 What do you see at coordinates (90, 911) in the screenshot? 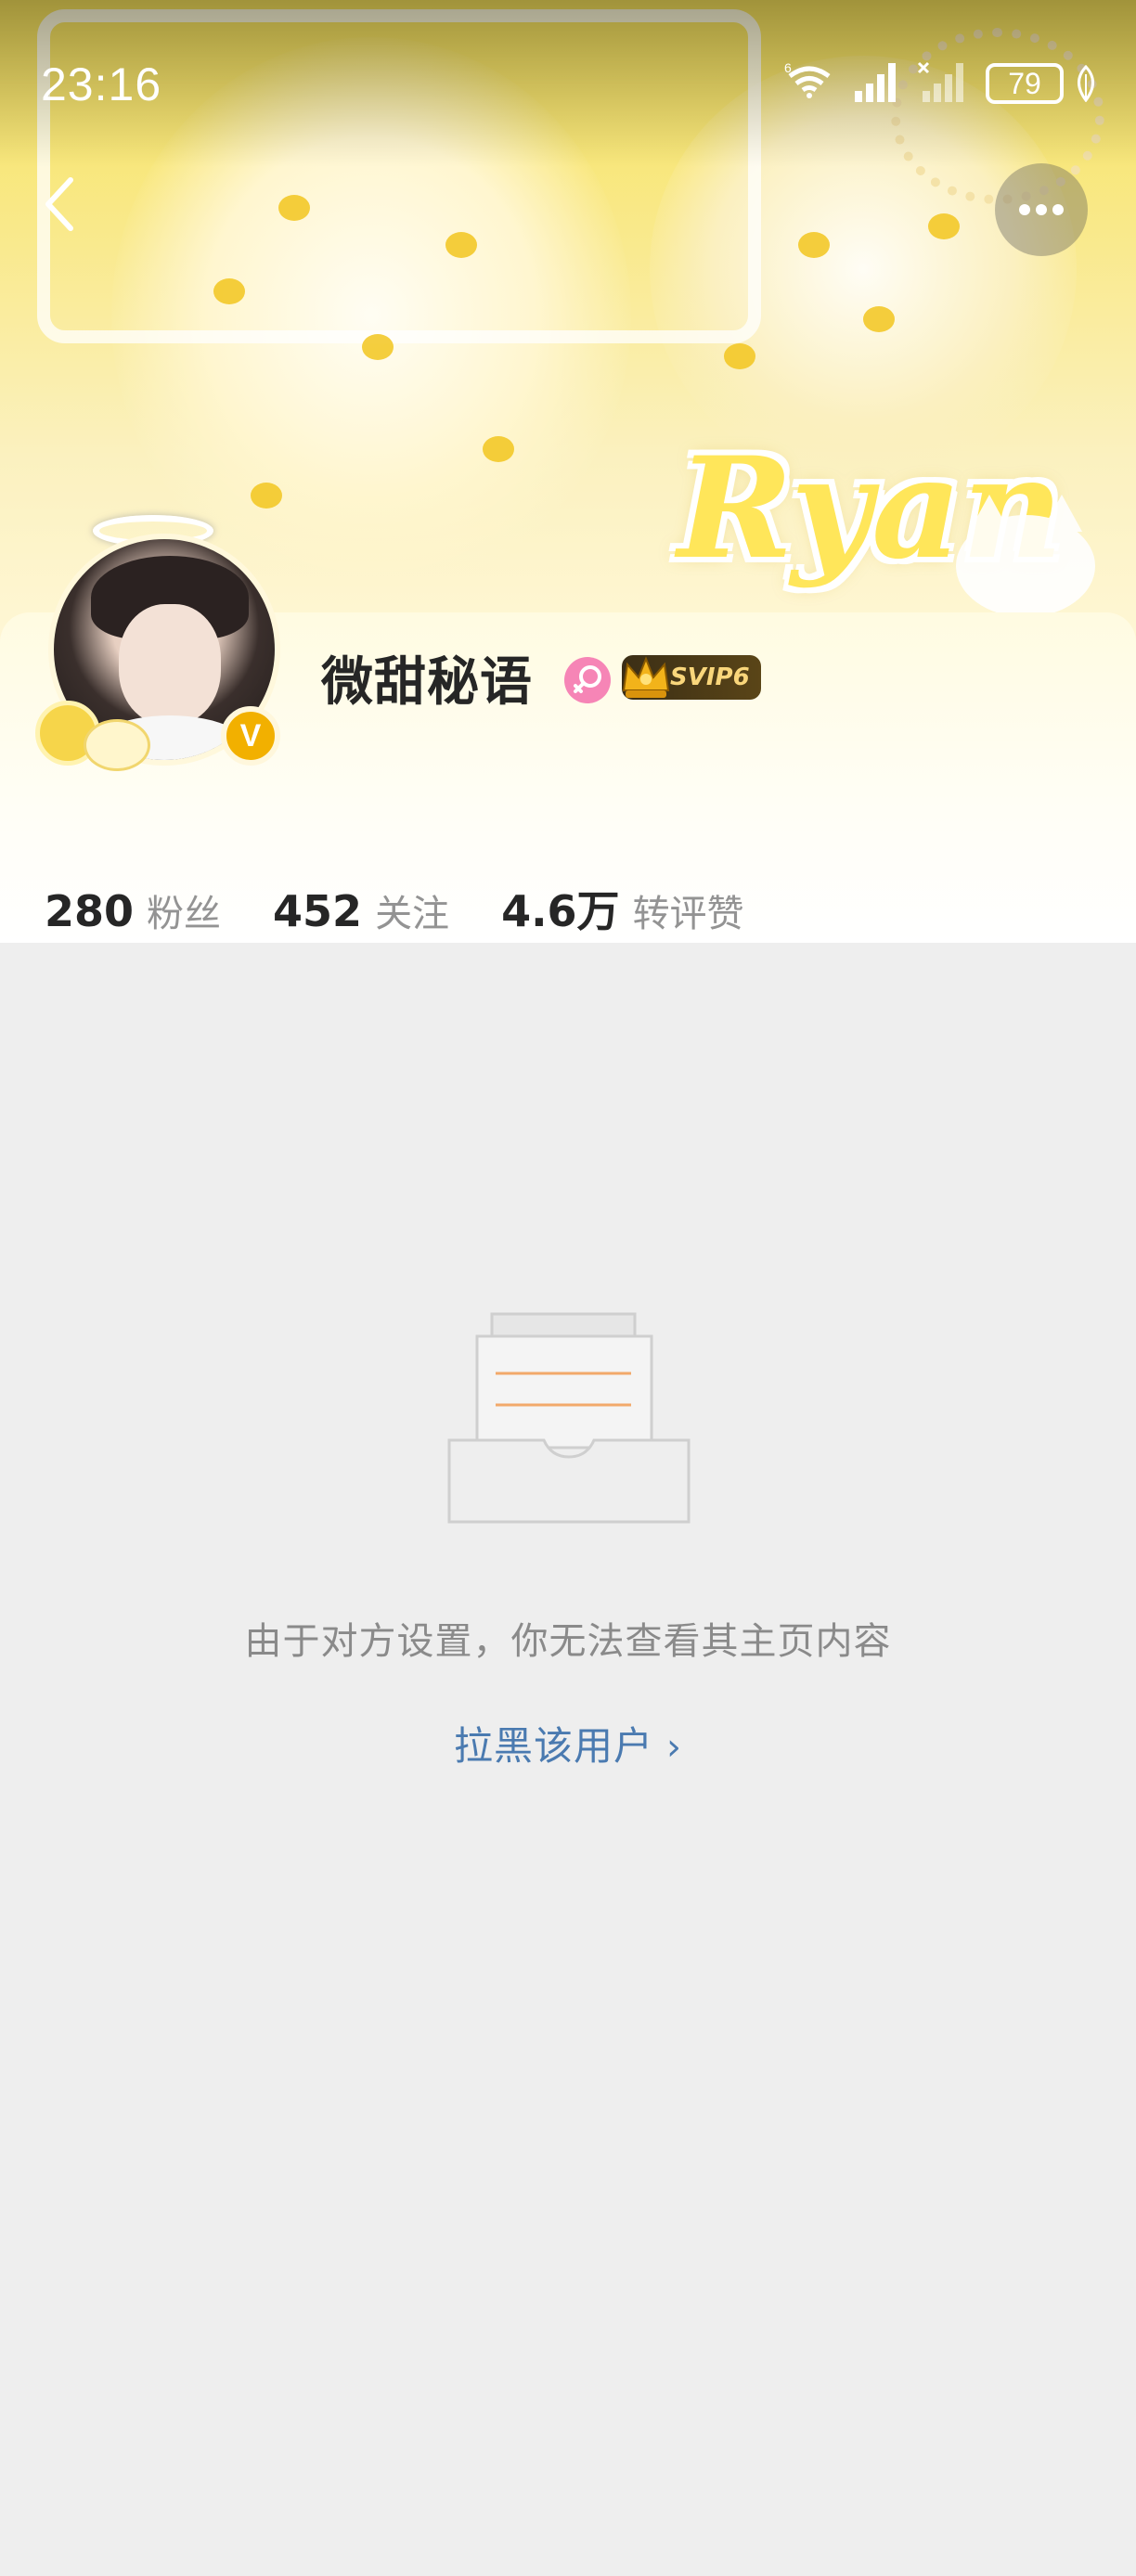
I see `stat-value: 280` at bounding box center [90, 911].